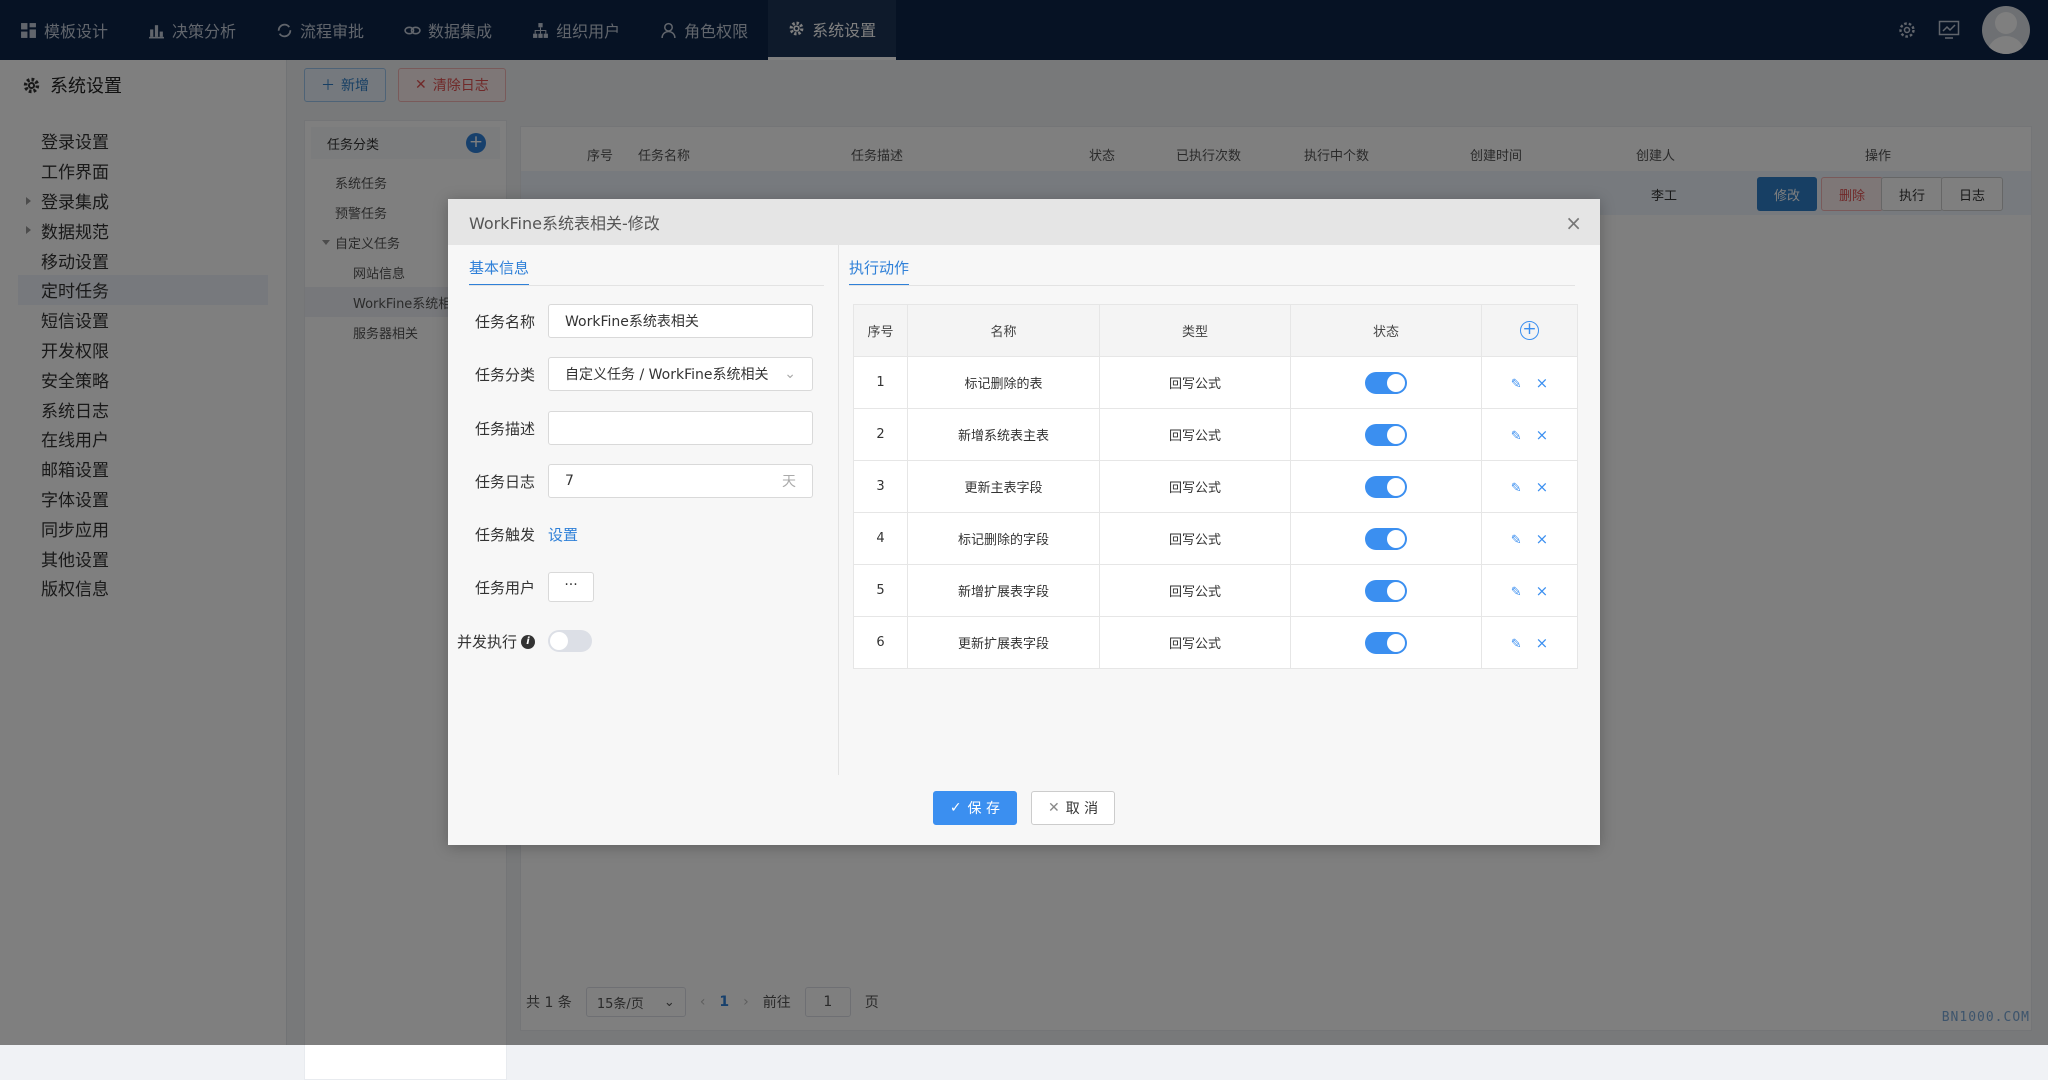  I want to click on task-category-select: 自定义任务 / WorkFine系统相关⌄, so click(680, 374).